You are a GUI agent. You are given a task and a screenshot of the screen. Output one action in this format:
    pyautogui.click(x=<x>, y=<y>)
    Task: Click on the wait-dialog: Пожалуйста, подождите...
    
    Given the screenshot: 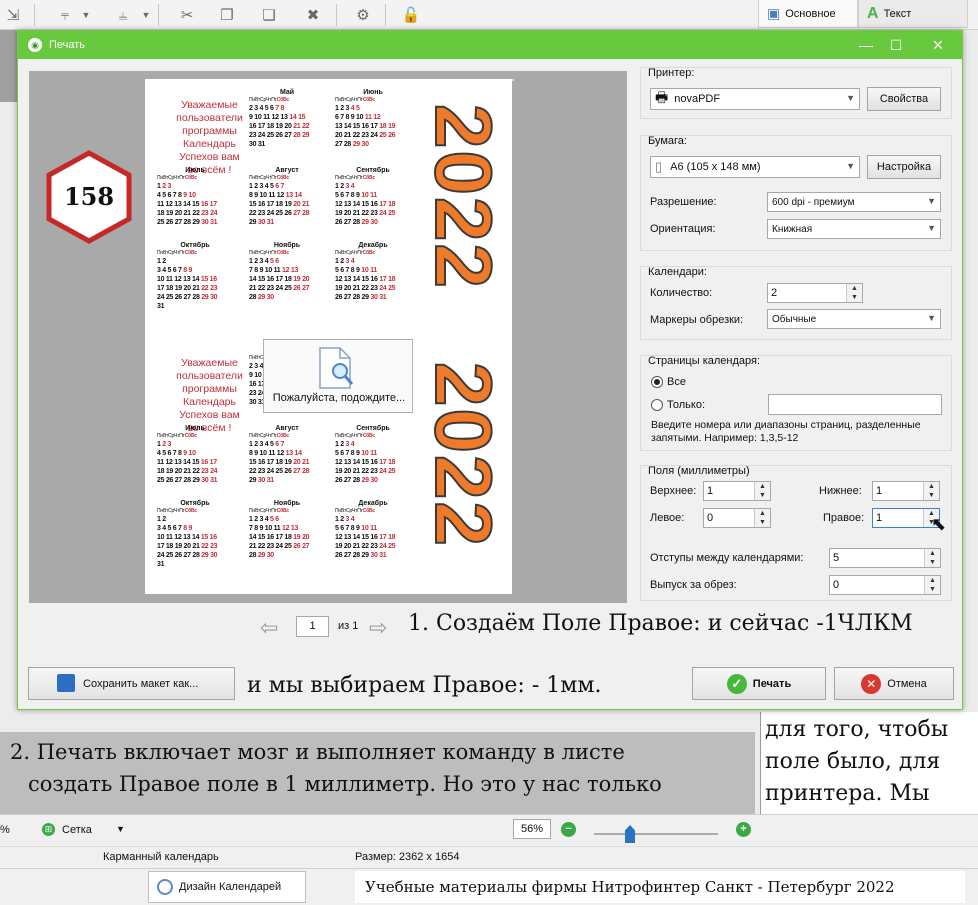 What is the action you would take?
    pyautogui.click(x=338, y=376)
    